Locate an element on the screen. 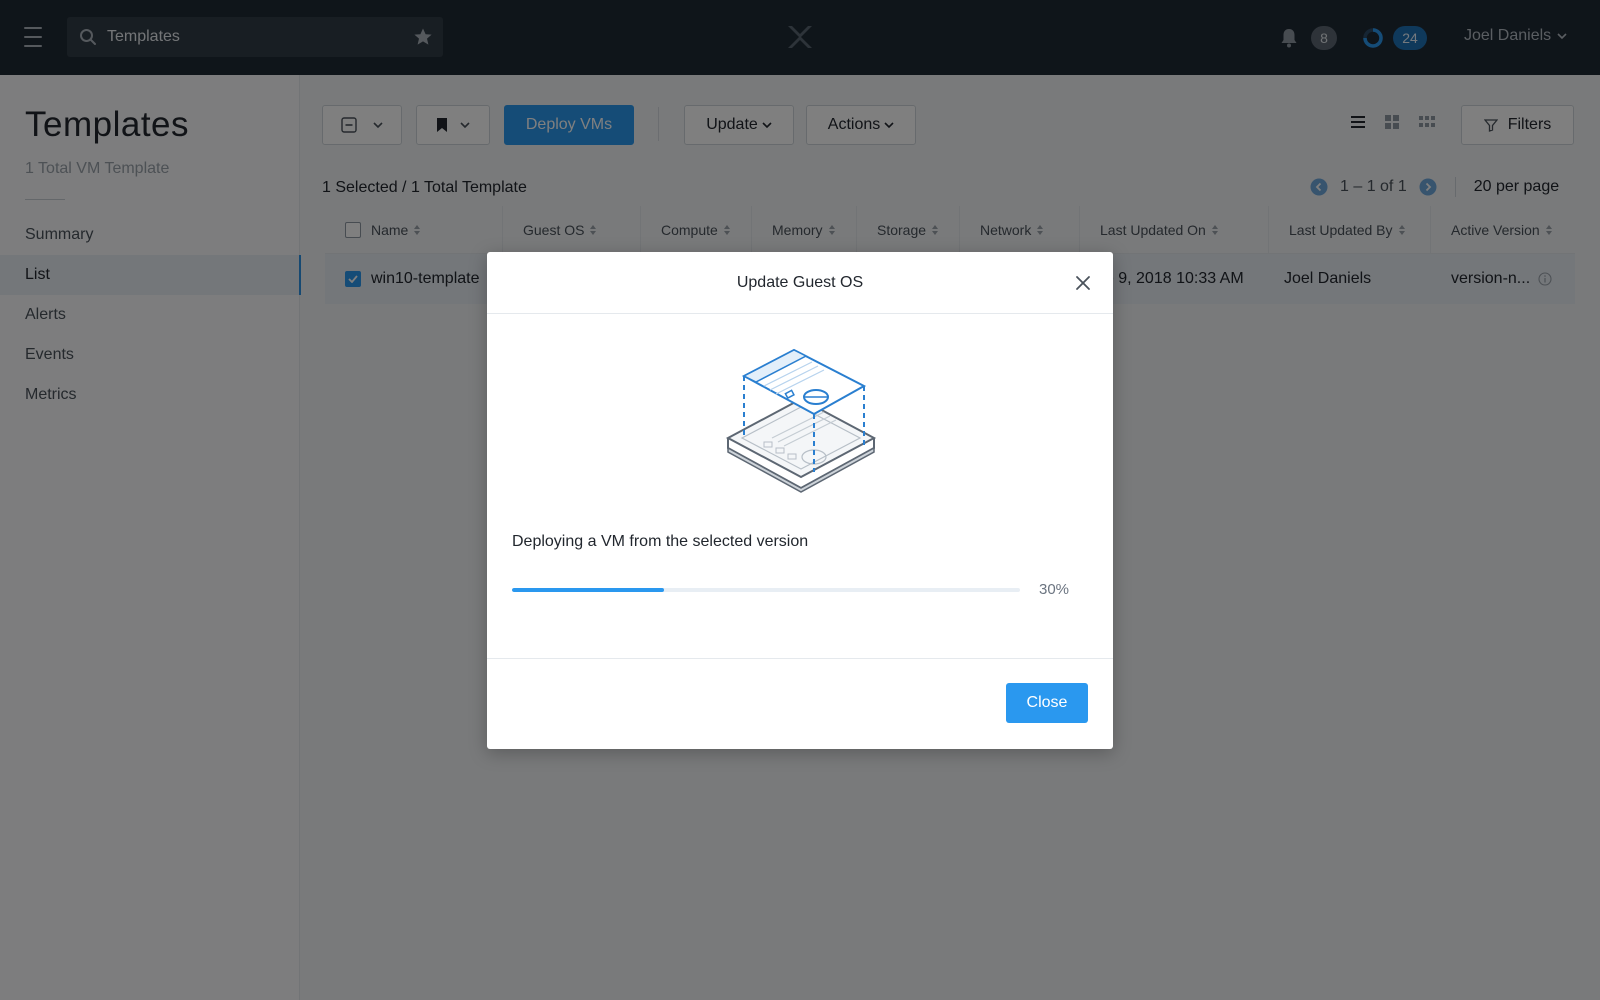 Image resolution: width=1600 pixels, height=1000 pixels. dialog-title: Update Guest OS is located at coordinates (800, 282).